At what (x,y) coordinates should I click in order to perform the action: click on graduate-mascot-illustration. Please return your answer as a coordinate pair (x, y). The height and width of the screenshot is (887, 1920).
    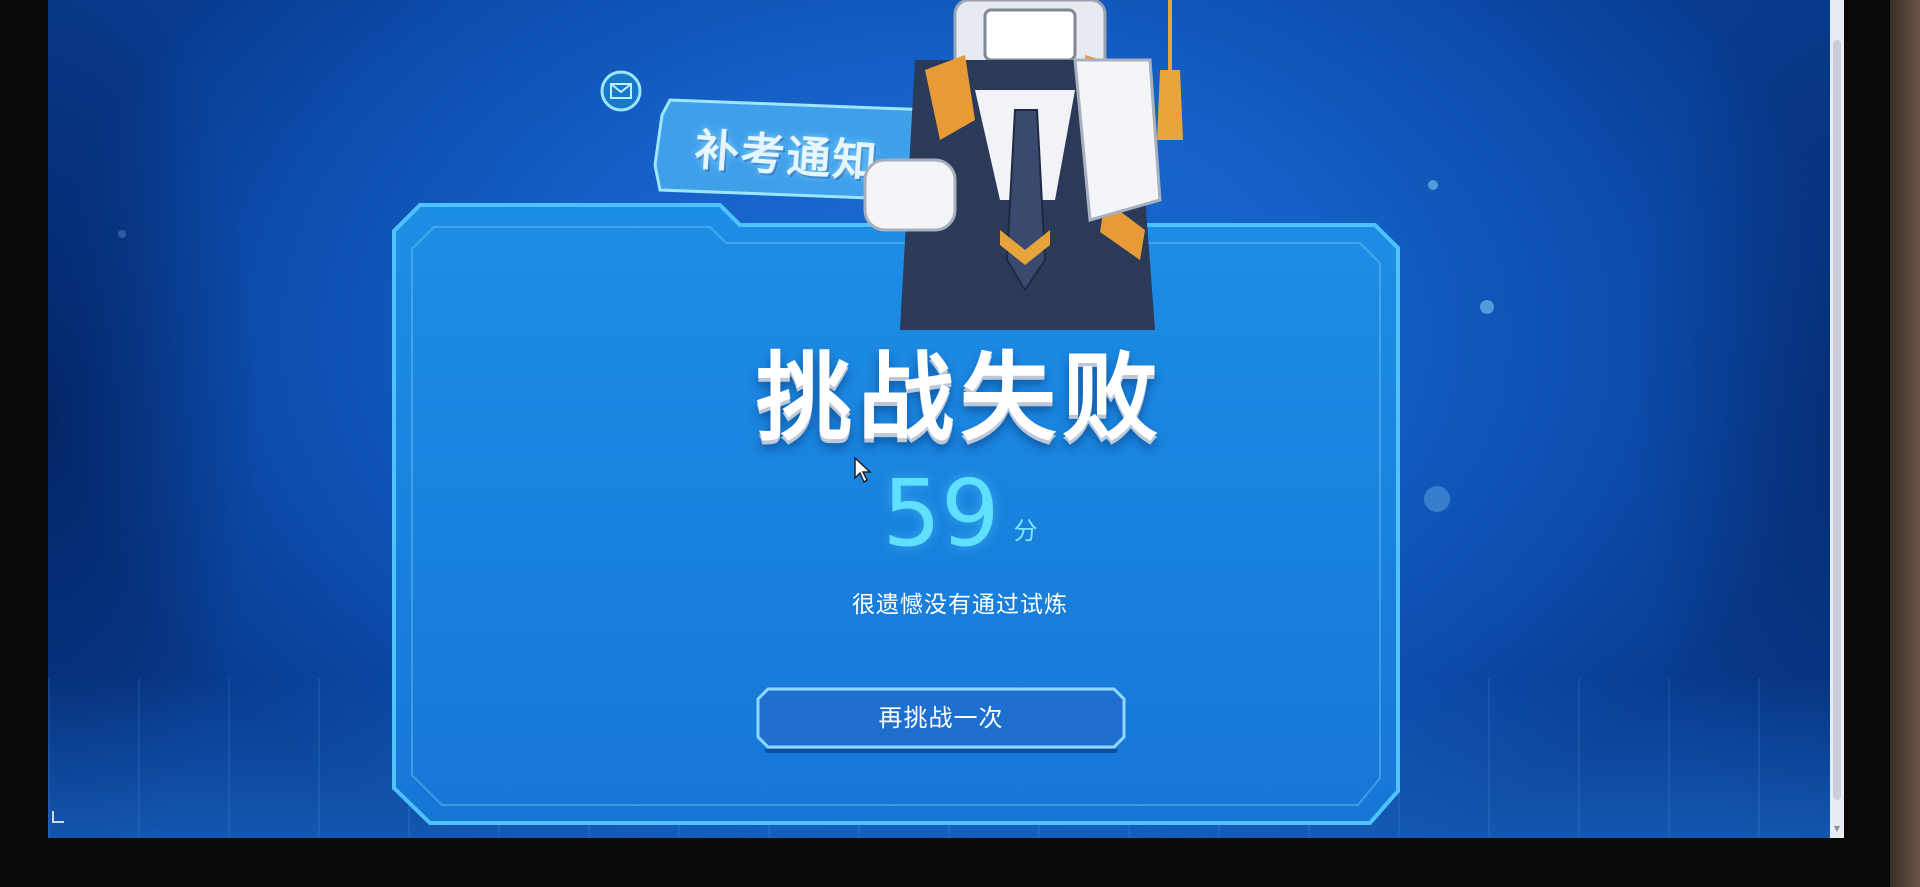
    Looking at the image, I should click on (1023, 165).